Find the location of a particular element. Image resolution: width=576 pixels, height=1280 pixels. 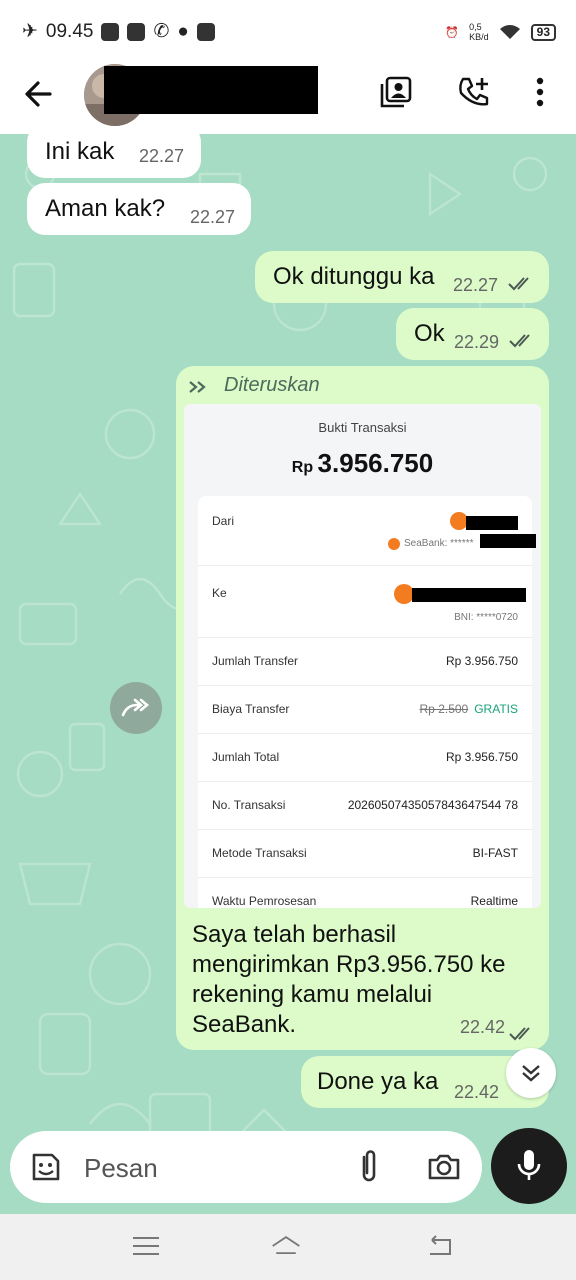

receipt-row-to: Ke BNI: *****0720 is located at coordinates (365, 602).